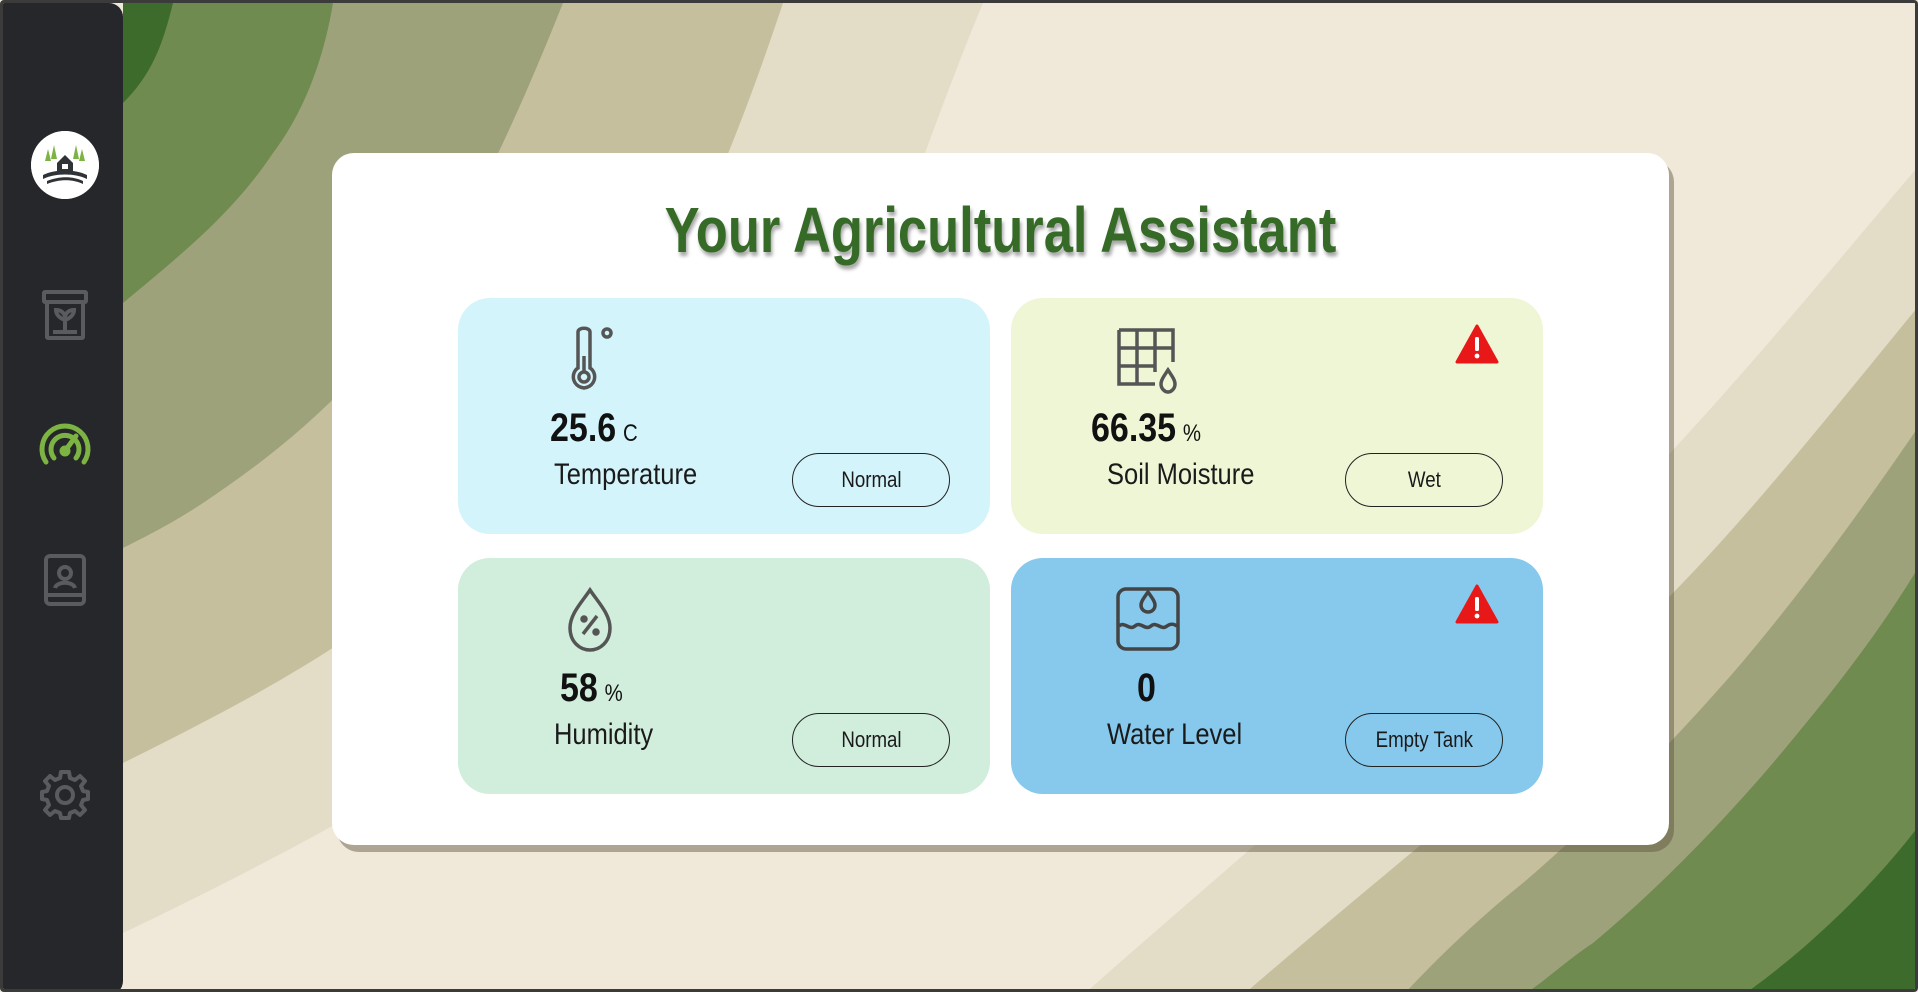 Image resolution: width=1918 pixels, height=992 pixels. I want to click on seed-bag-icon, so click(65, 315).